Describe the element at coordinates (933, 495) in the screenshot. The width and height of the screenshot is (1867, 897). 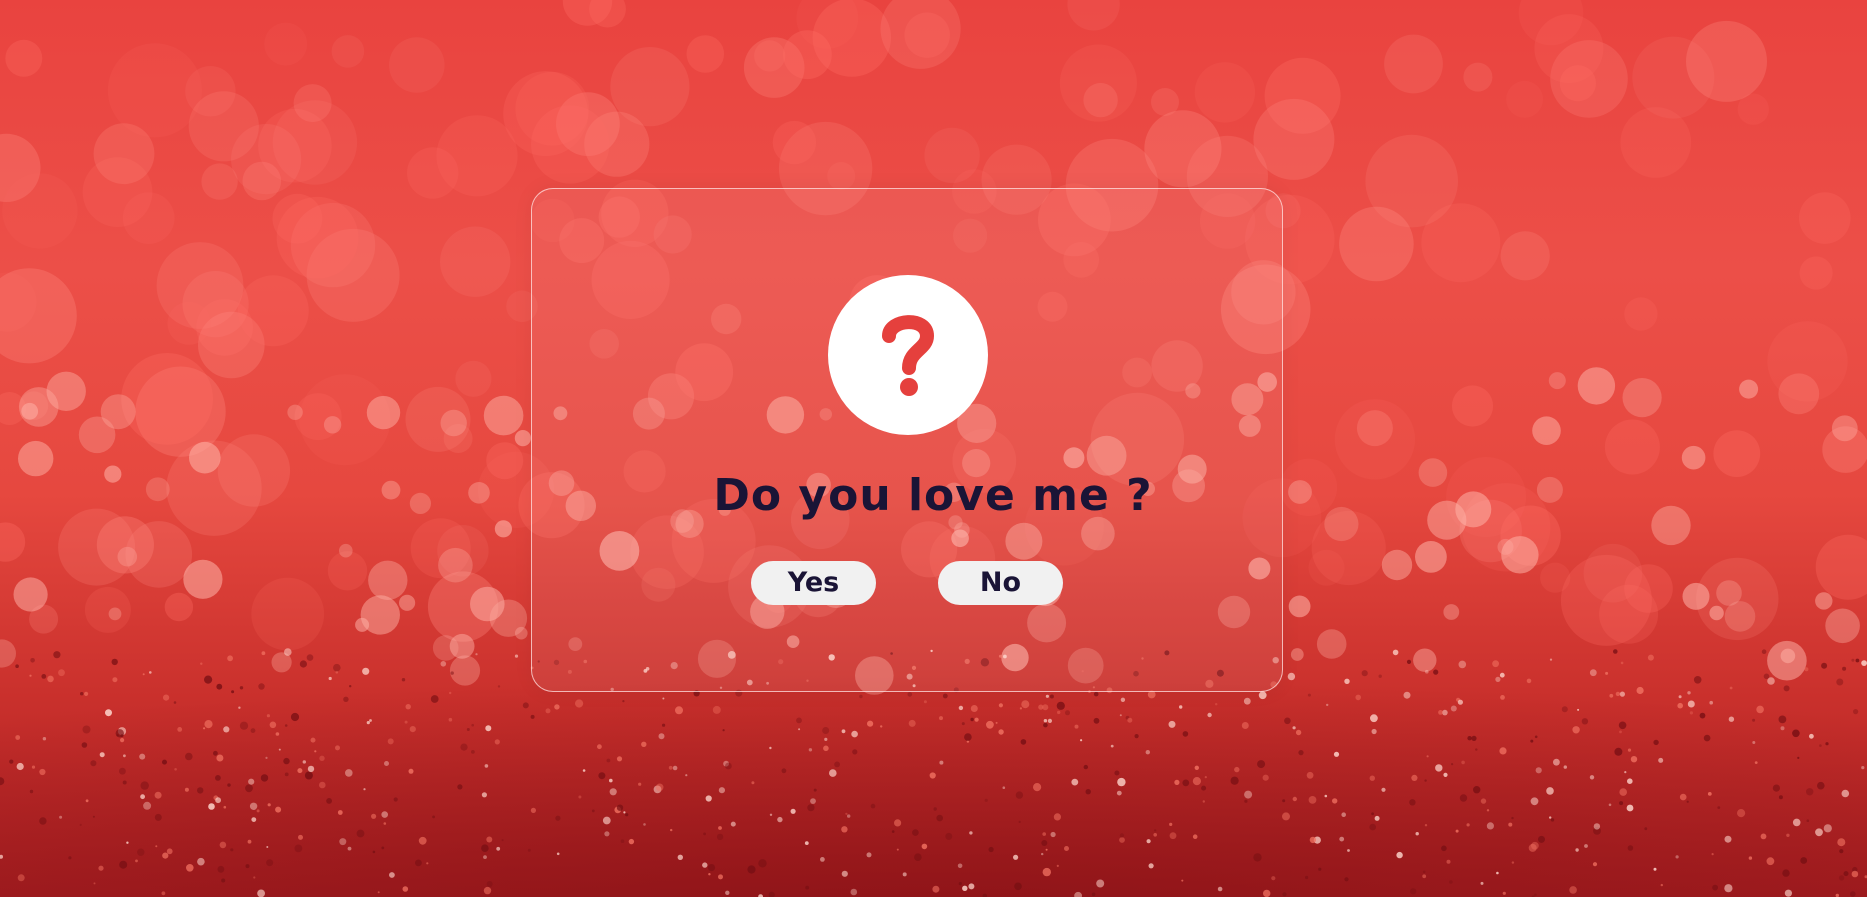
I see `question-title: Do you love me ?` at that location.